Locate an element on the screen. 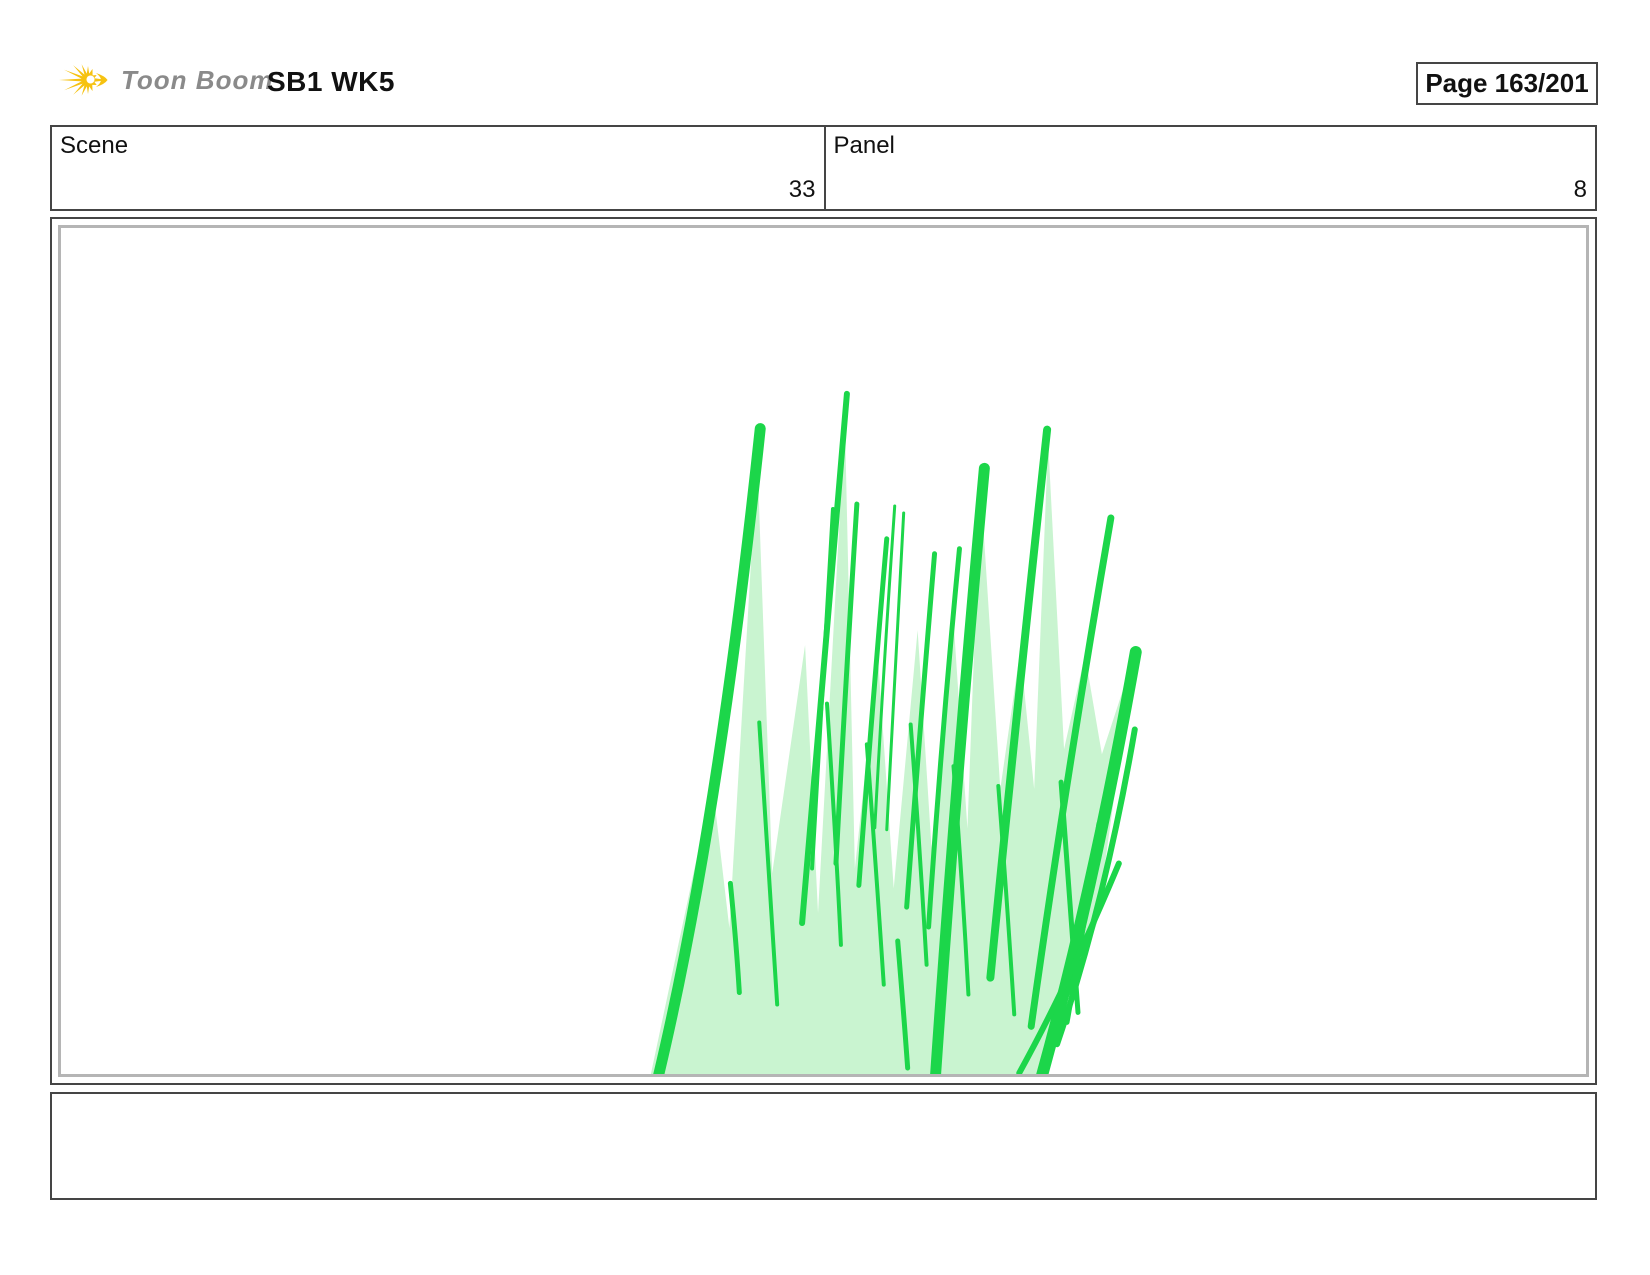 The width and height of the screenshot is (1650, 1275). caption-box is located at coordinates (823, 1146).